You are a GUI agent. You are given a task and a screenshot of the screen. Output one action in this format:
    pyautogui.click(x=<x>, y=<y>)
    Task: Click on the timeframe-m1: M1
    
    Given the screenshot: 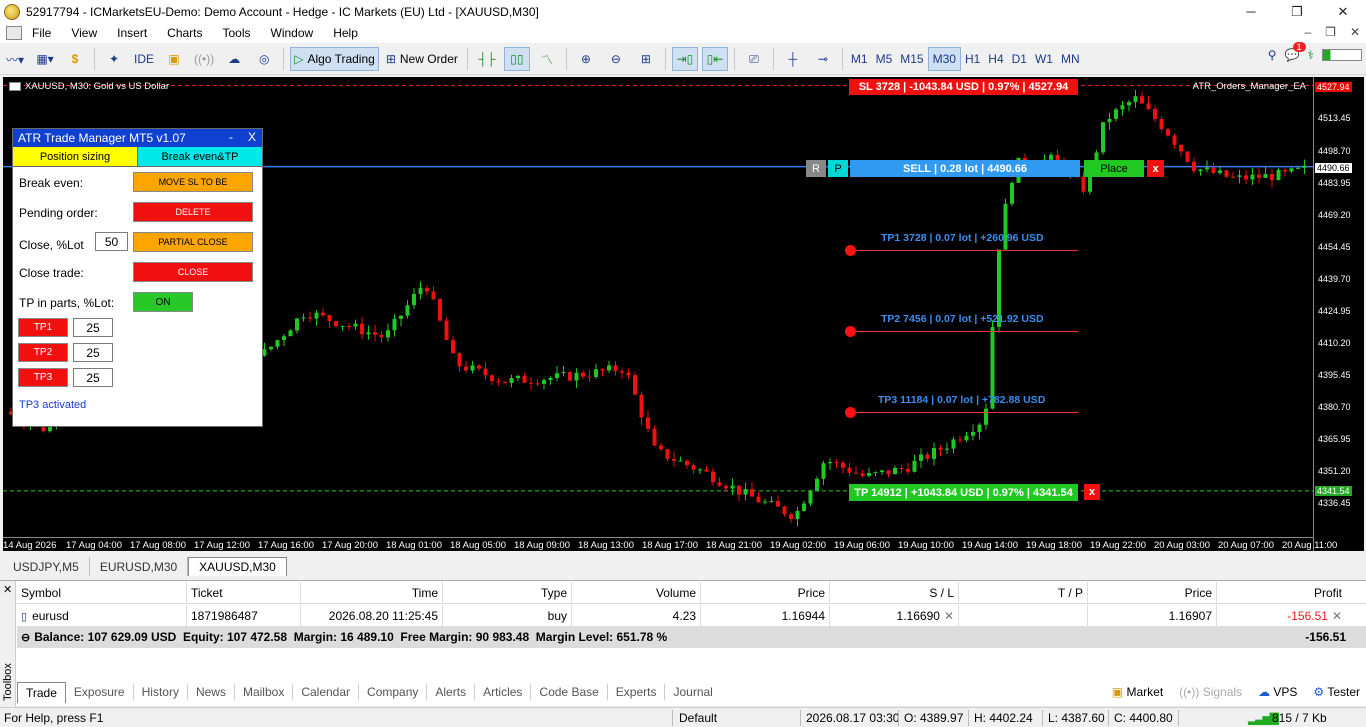 What is the action you would take?
    pyautogui.click(x=859, y=59)
    